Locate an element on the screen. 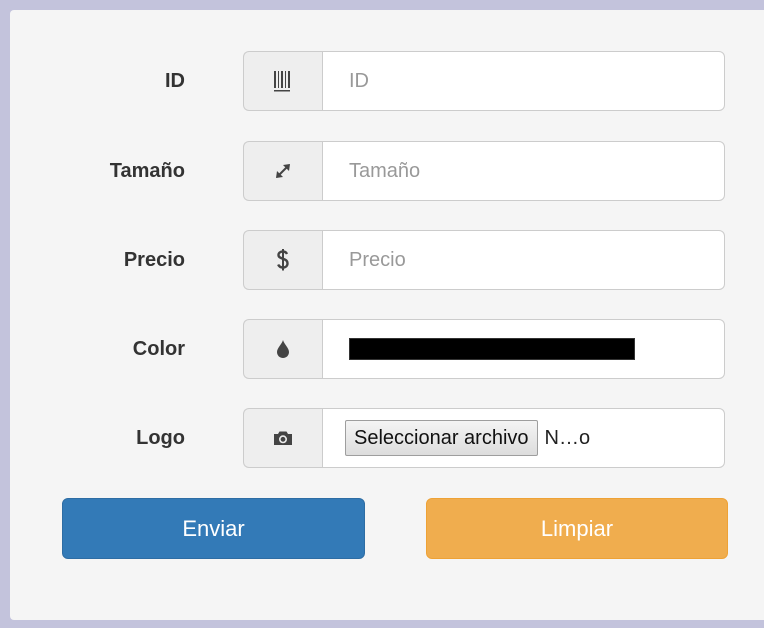 The image size is (764, 628). logo-input-group: Seleccionar archivo N…o is located at coordinates (484, 438).